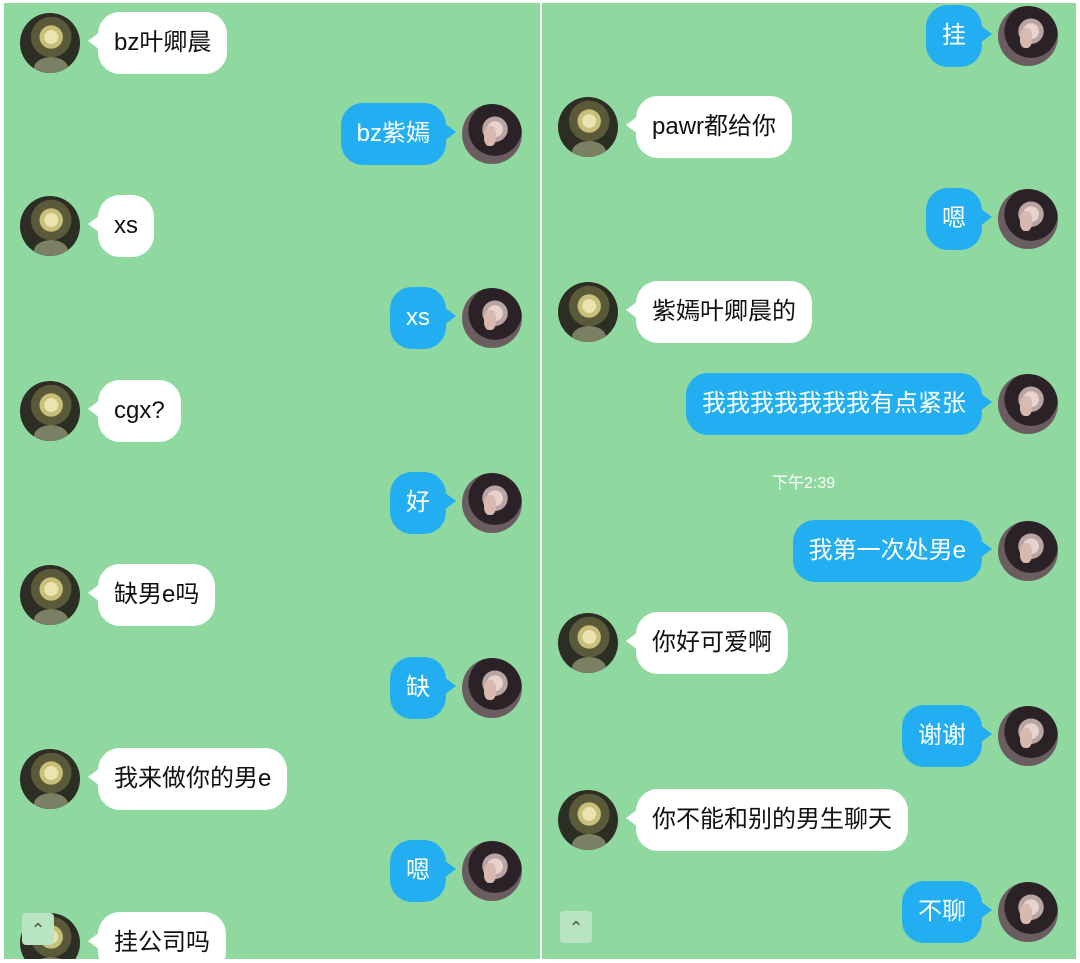 The image size is (1080, 963). I want to click on message-bubble: 谢谢, so click(947, 736).